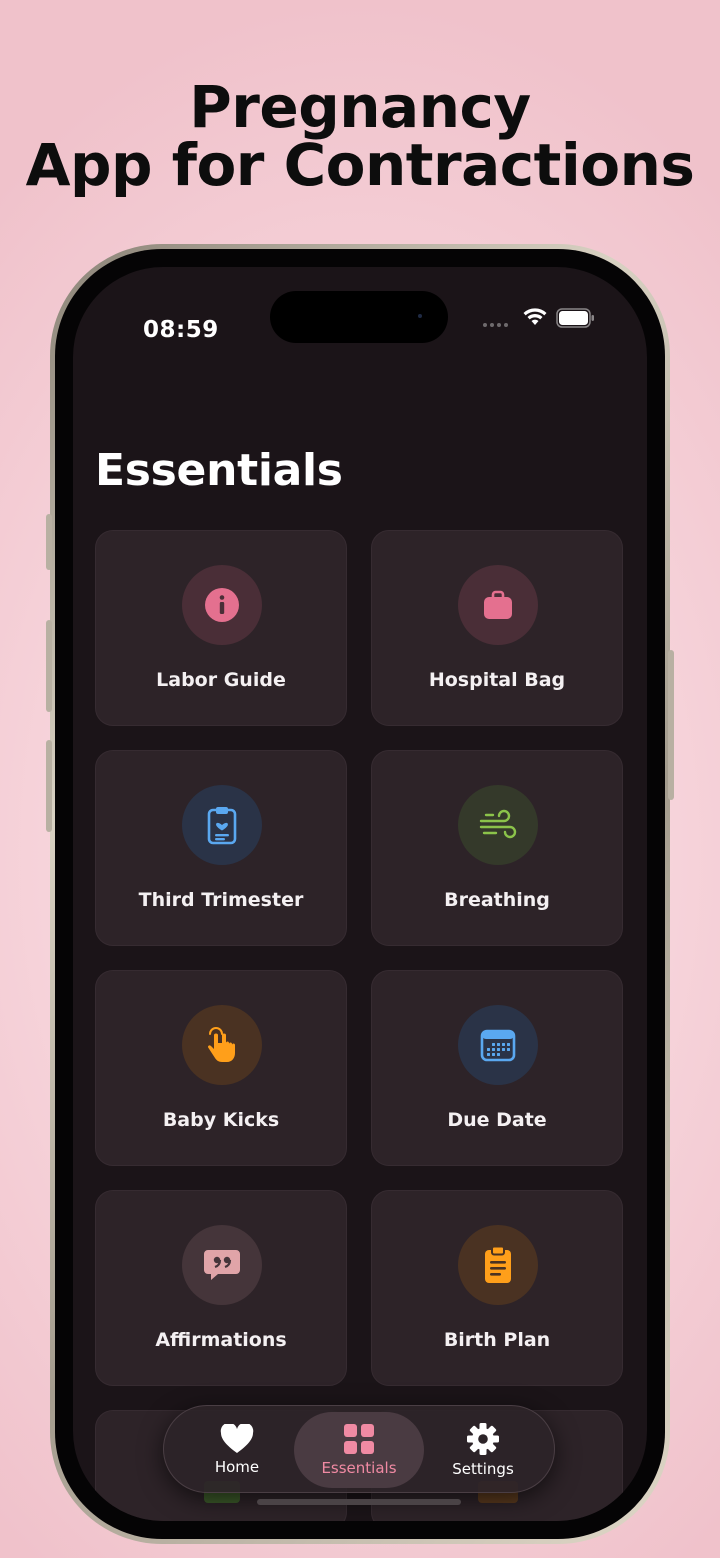 This screenshot has height=1558, width=720. I want to click on tab-bar: Home Essentials Settings, so click(359, 1449).